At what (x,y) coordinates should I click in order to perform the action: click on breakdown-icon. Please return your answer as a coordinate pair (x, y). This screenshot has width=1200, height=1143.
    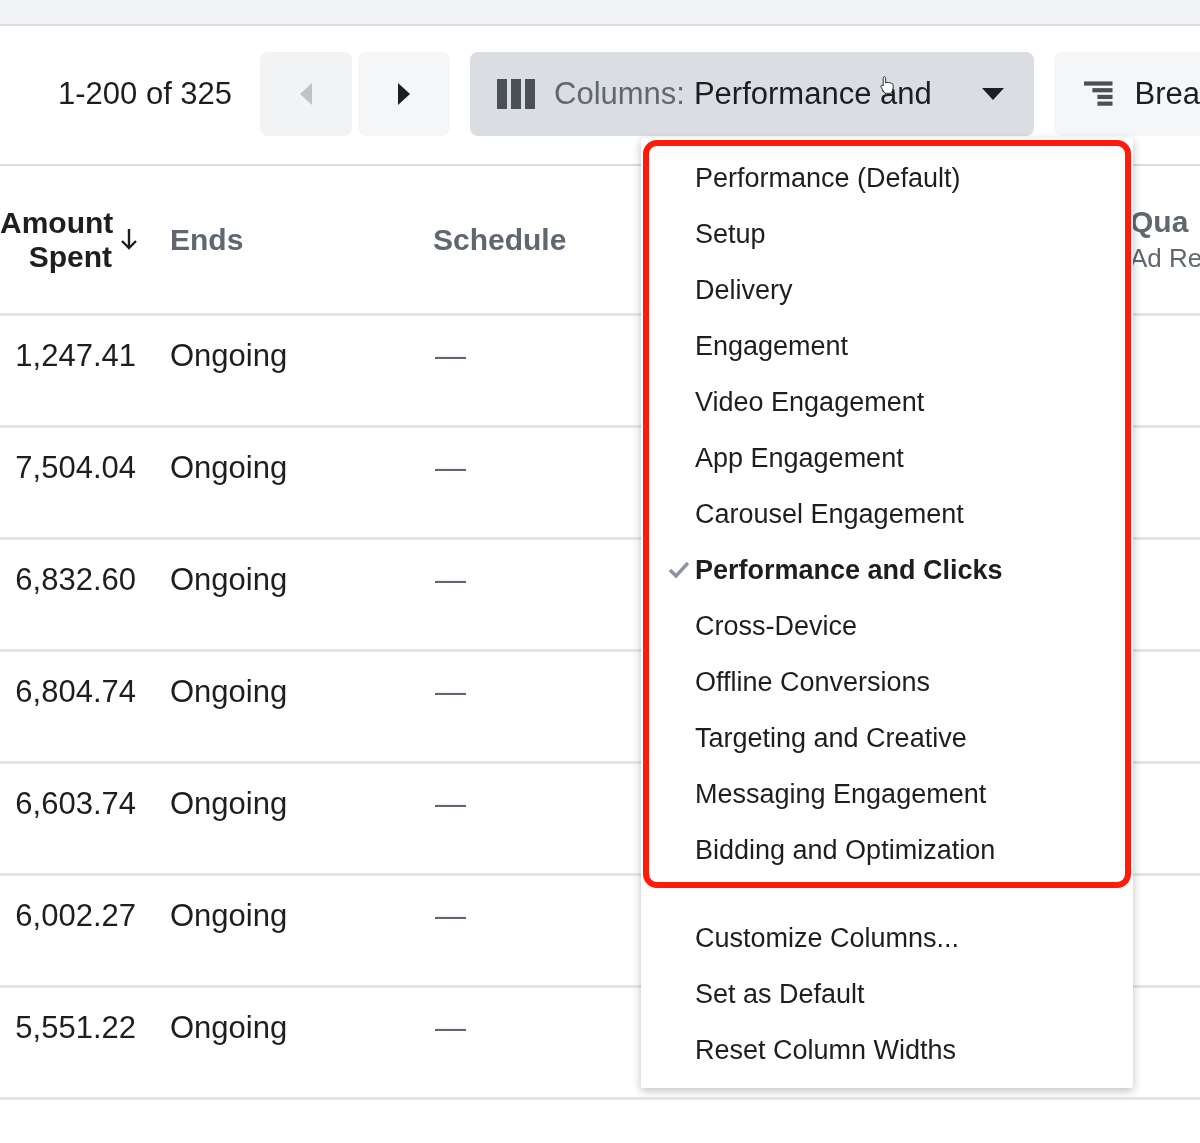
    Looking at the image, I should click on (1098, 94).